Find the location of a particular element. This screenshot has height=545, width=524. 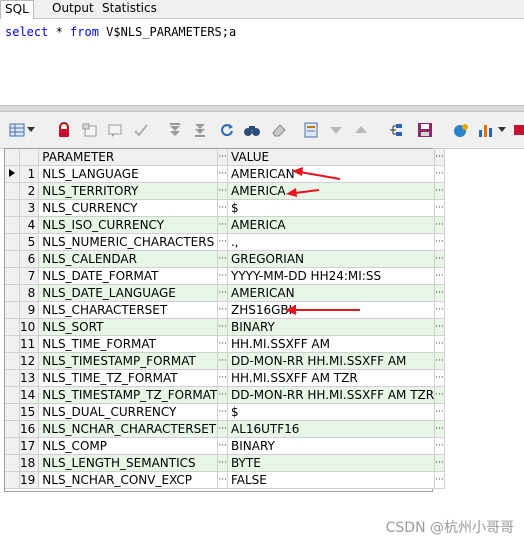

lock-icon is located at coordinates (64, 130).